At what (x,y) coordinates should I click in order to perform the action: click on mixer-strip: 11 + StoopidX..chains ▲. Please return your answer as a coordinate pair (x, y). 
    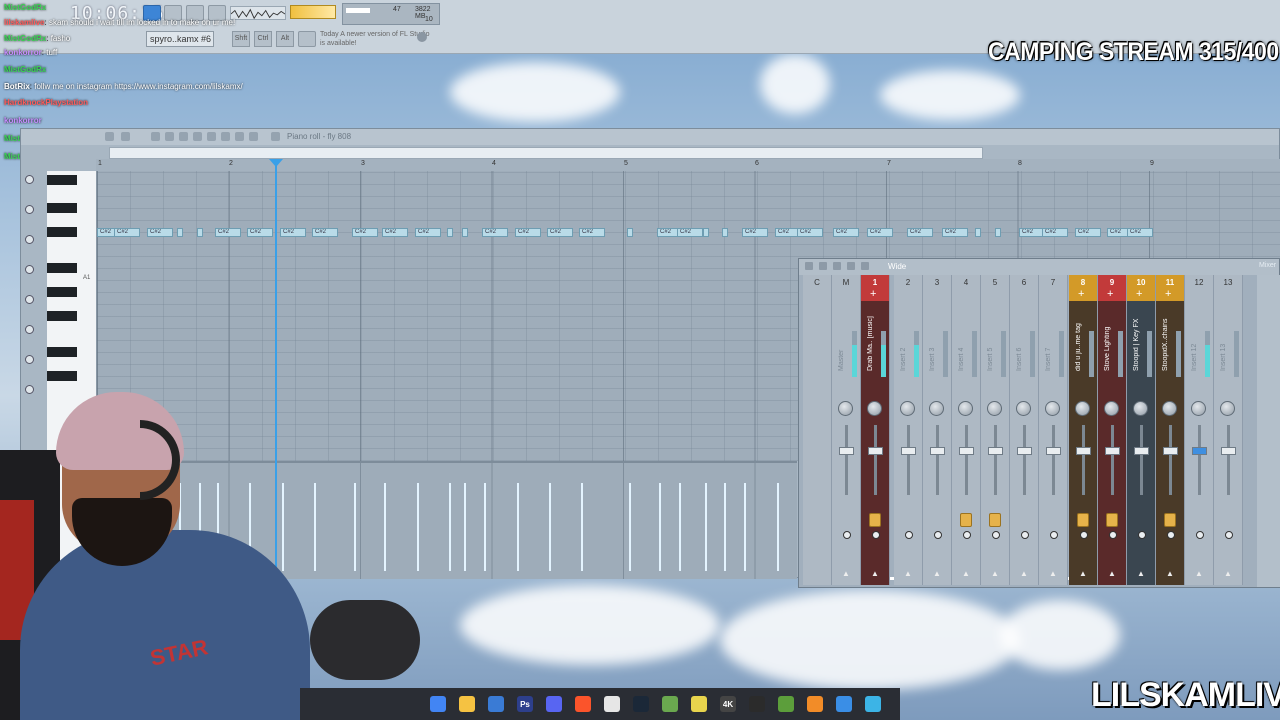
    Looking at the image, I should click on (1170, 430).